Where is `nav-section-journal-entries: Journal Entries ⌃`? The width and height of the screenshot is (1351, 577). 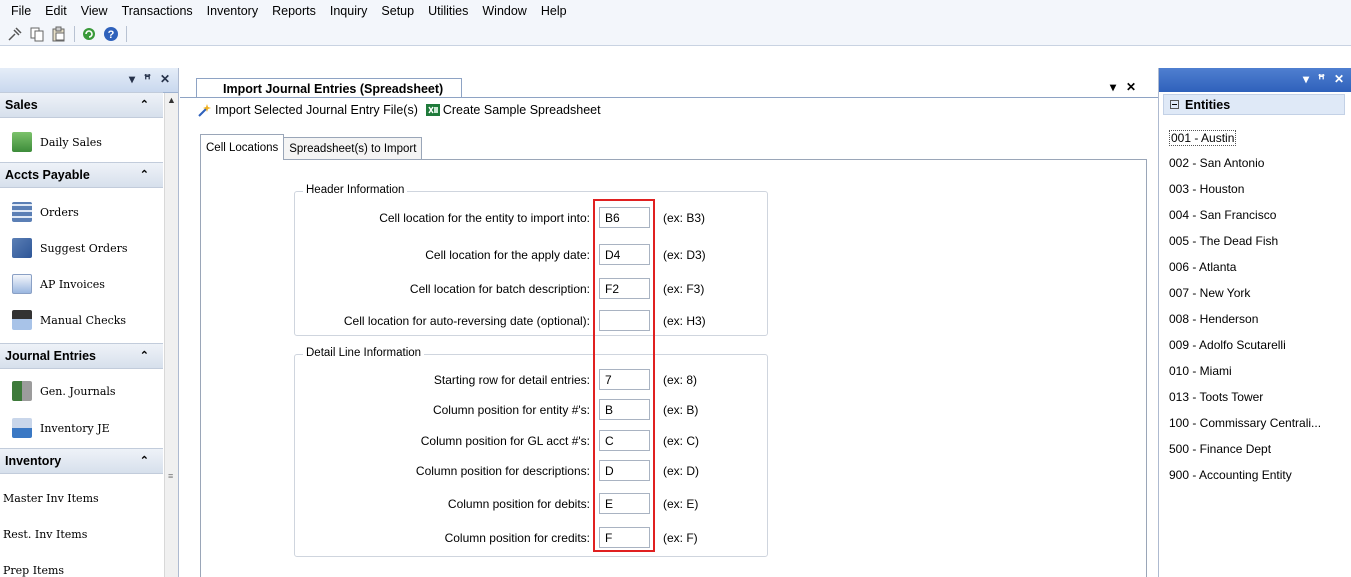
nav-section-journal-entries: Journal Entries ⌃ is located at coordinates (81, 356).